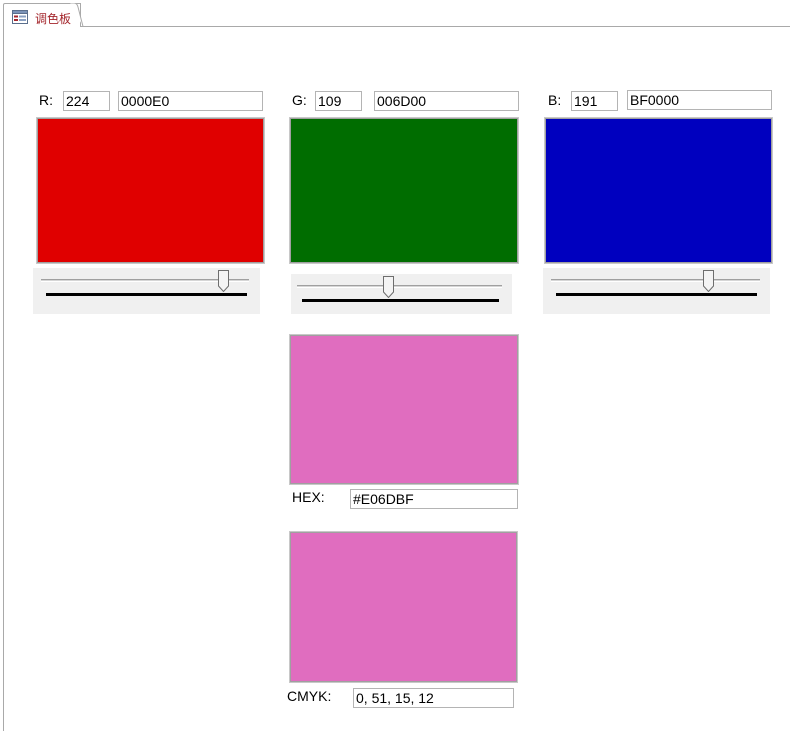  I want to click on green-slider-thumb, so click(388, 287).